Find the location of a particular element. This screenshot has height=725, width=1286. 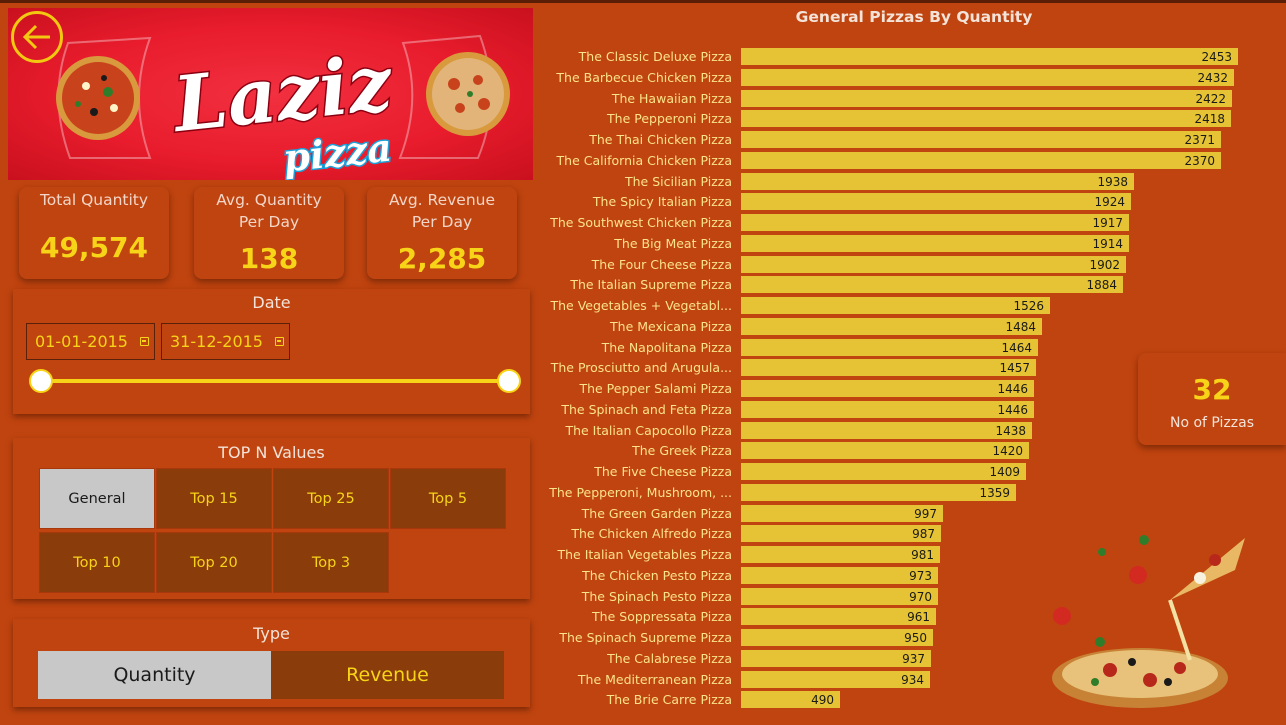

bar-value-label: 981 is located at coordinates (922, 555).